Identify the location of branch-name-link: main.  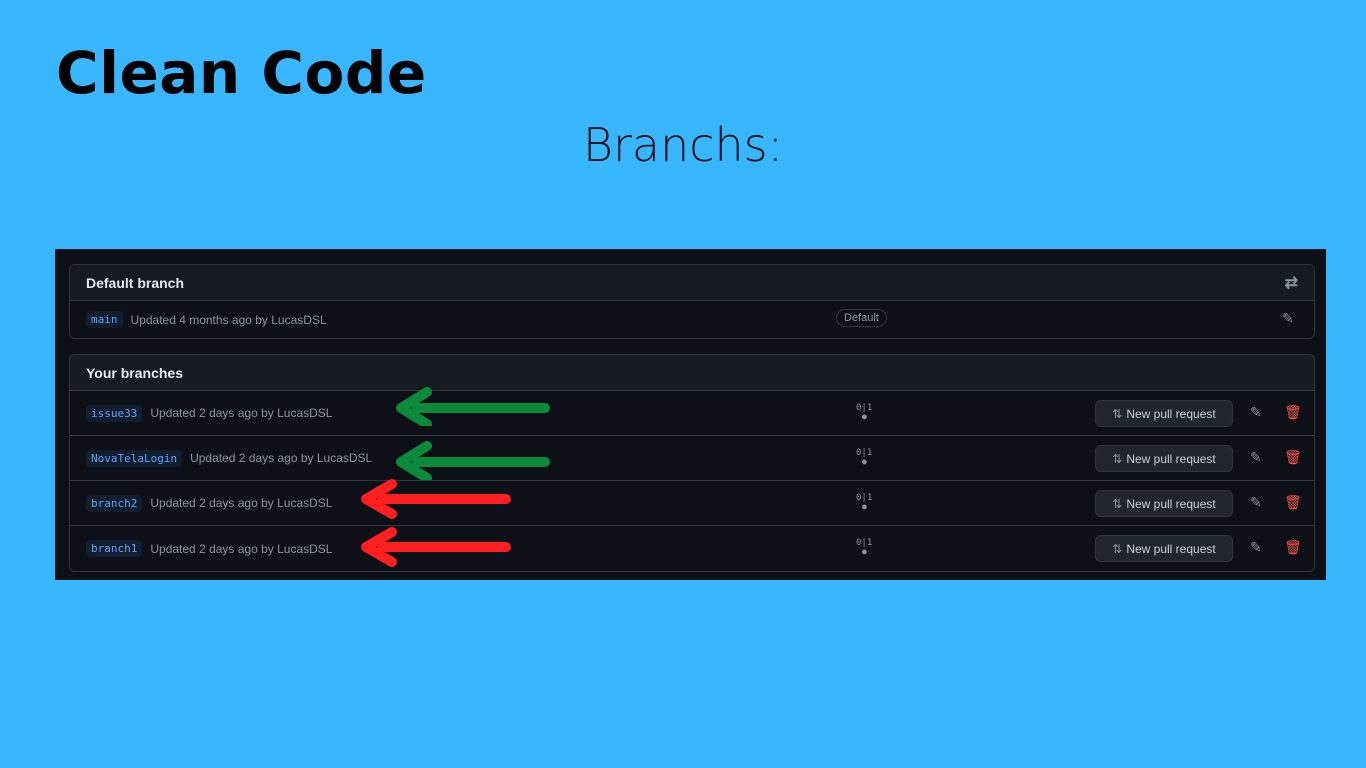
(104, 319).